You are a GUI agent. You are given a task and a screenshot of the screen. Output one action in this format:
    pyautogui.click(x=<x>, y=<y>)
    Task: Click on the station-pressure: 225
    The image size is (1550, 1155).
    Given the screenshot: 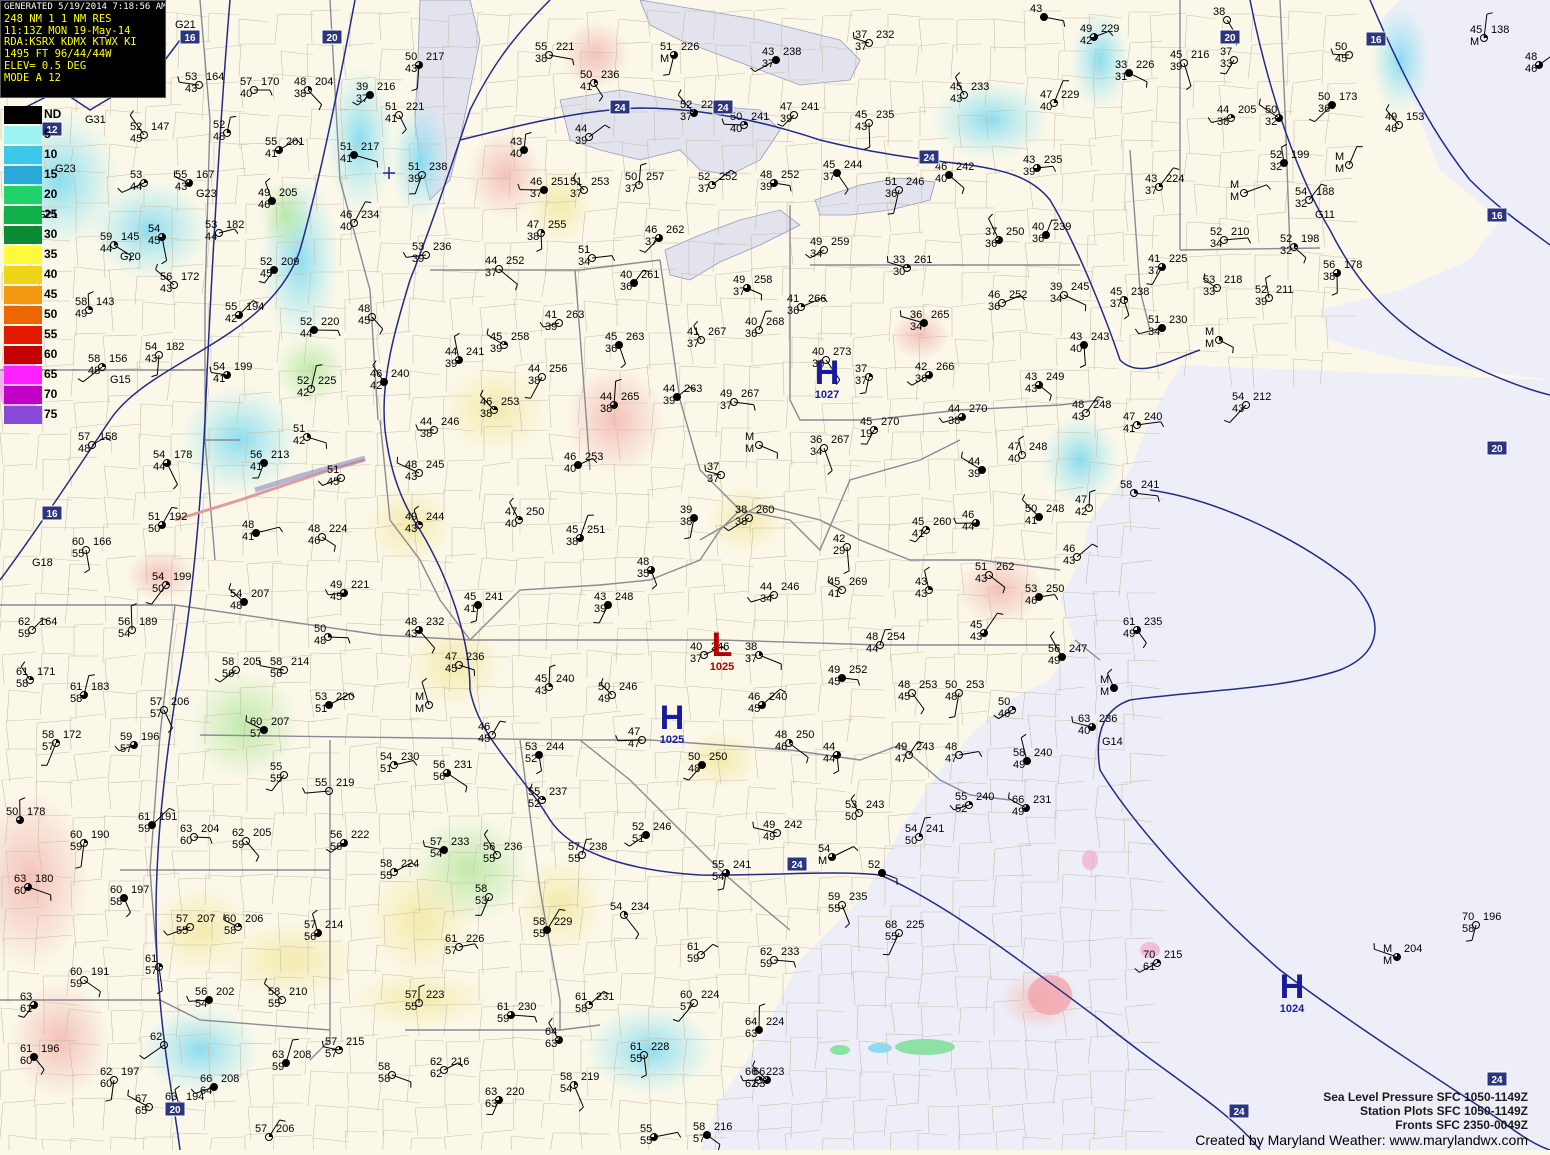 What is the action you would take?
    pyautogui.click(x=915, y=925)
    